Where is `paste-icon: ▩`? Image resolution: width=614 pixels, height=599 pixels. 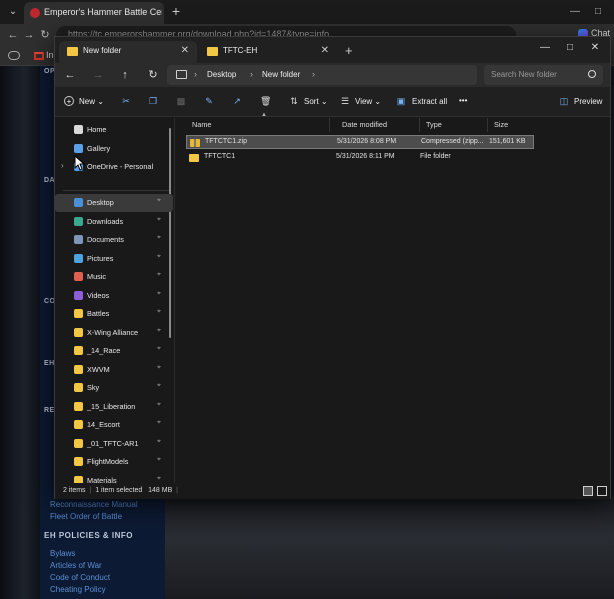
paste-icon: ▩ is located at coordinates (181, 101).